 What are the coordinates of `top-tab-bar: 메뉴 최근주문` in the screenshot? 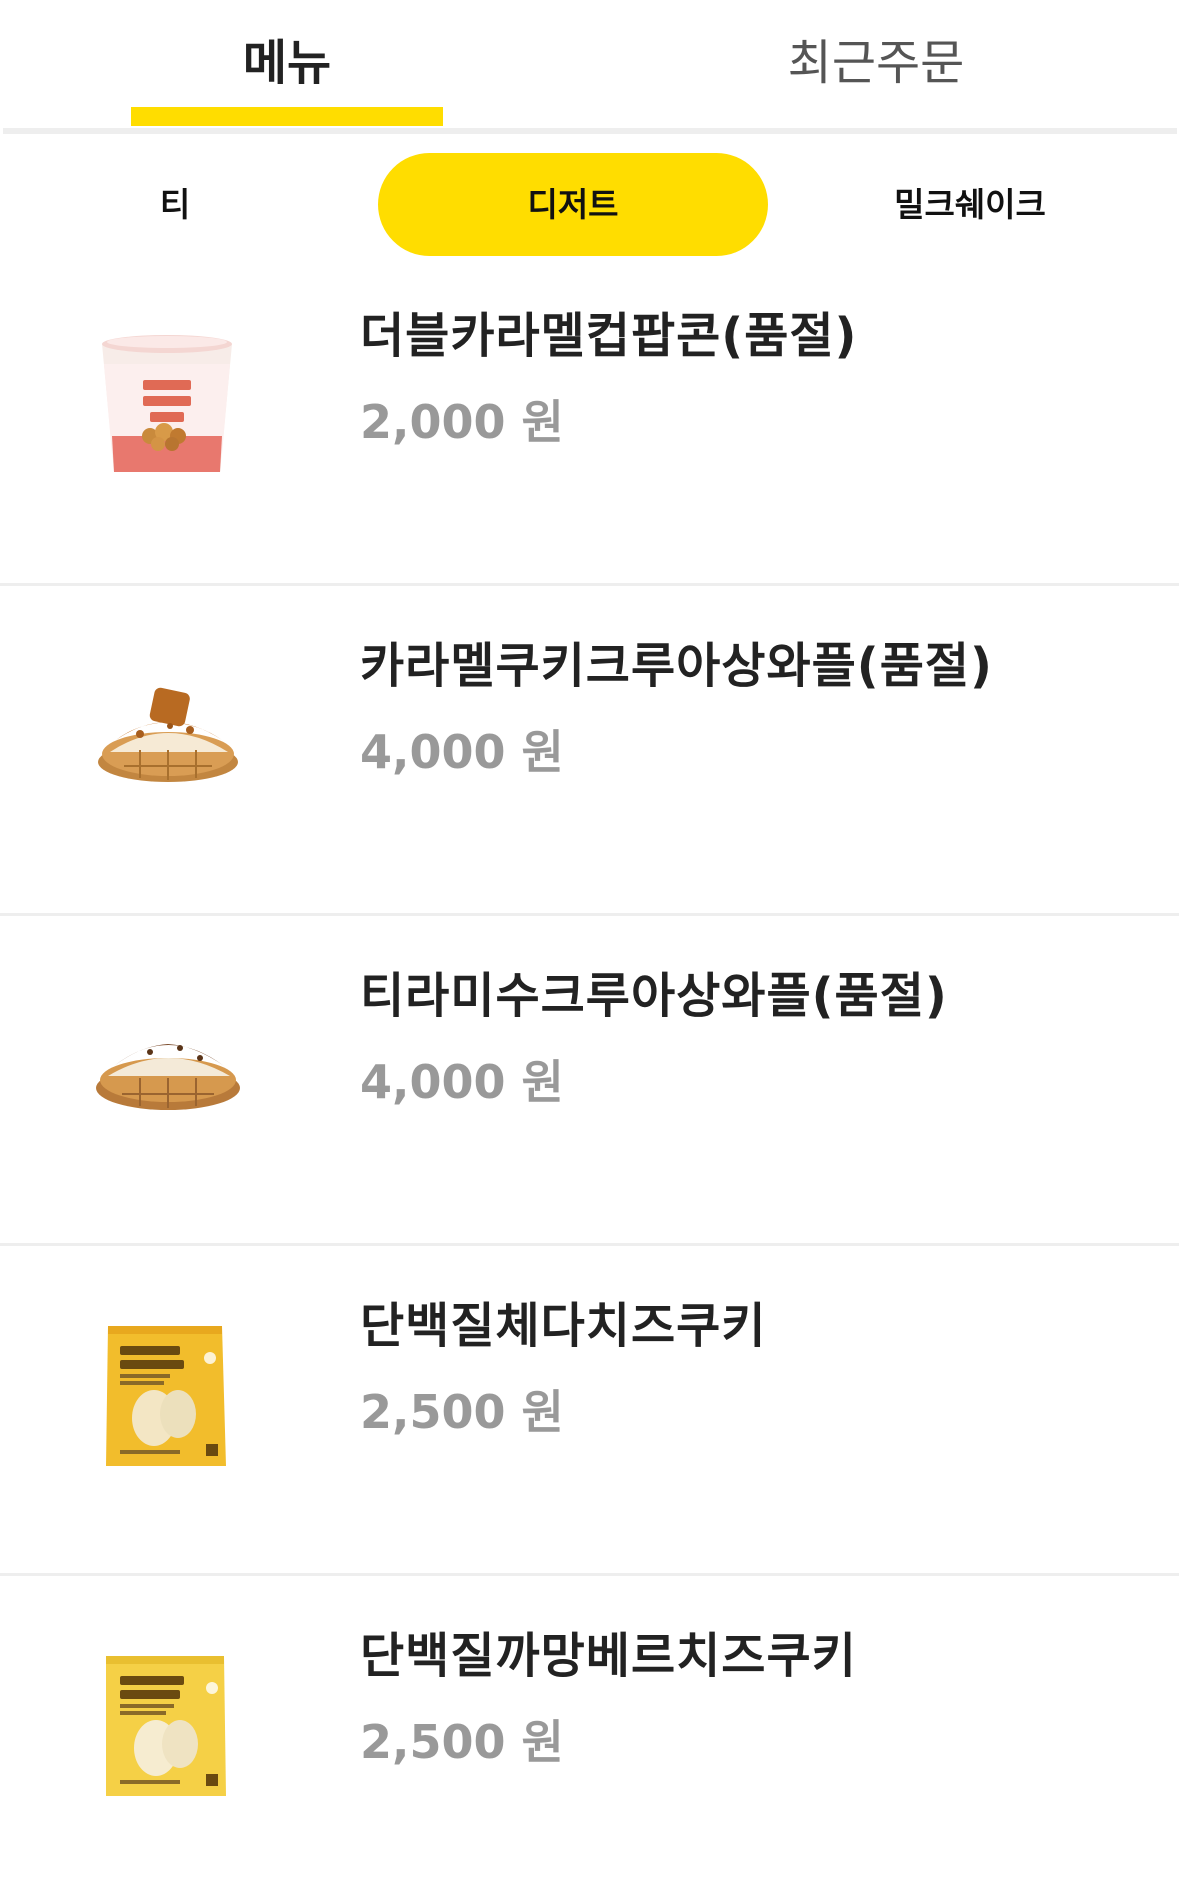 It's located at (589, 67).